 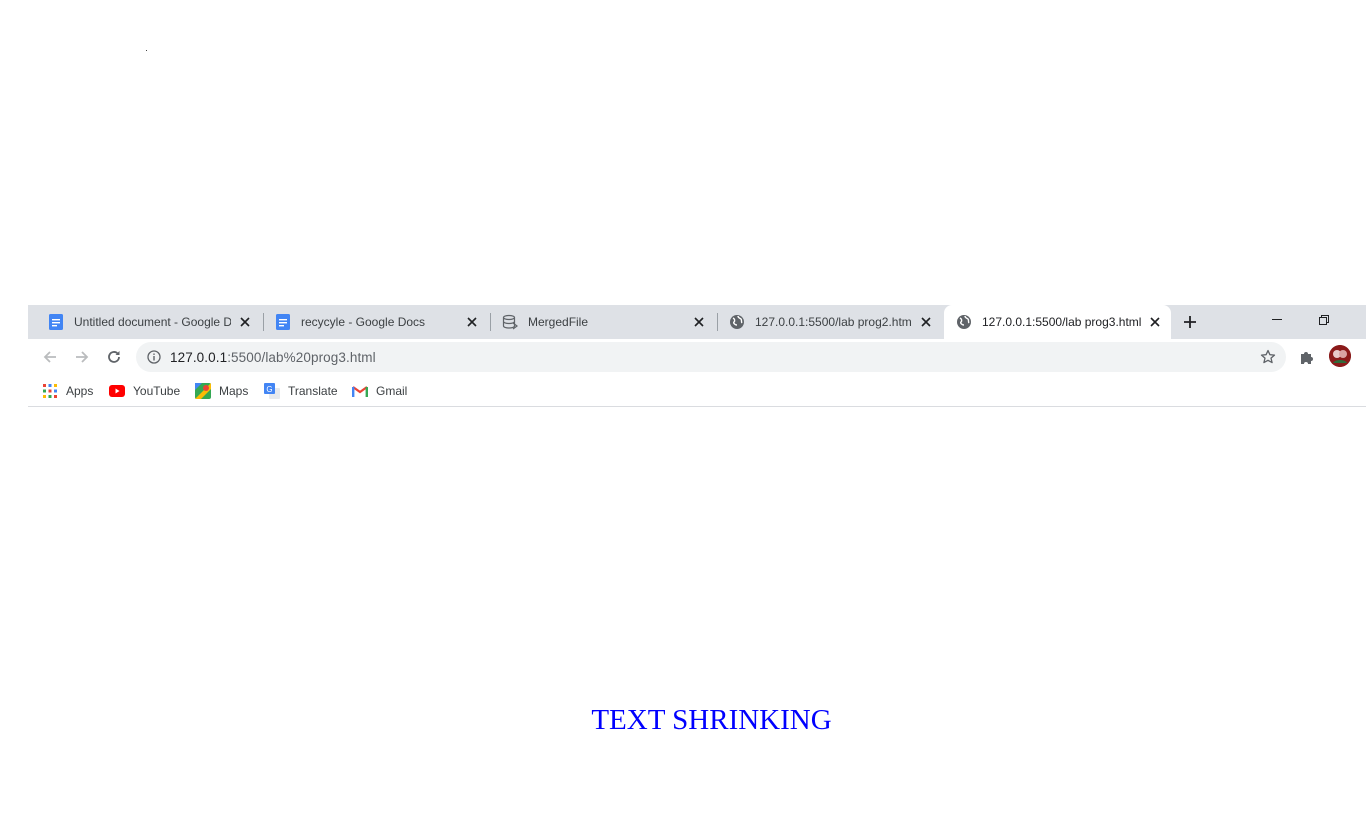 I want to click on tab-lab-prog3: 127.0.0.1:5500/lab prog3.html, so click(x=1057, y=322).